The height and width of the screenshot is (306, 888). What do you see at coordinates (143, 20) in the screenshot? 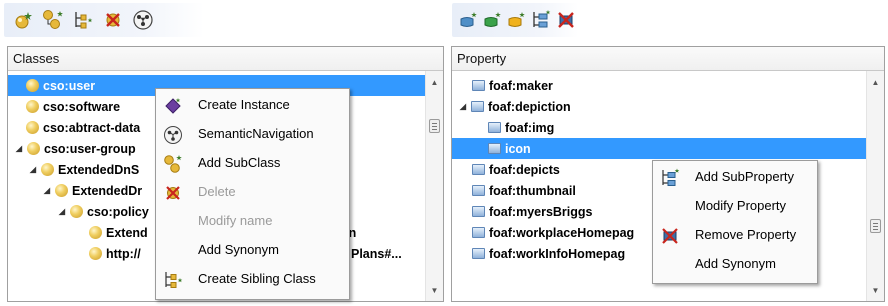
I see `semantic-navigation-button` at bounding box center [143, 20].